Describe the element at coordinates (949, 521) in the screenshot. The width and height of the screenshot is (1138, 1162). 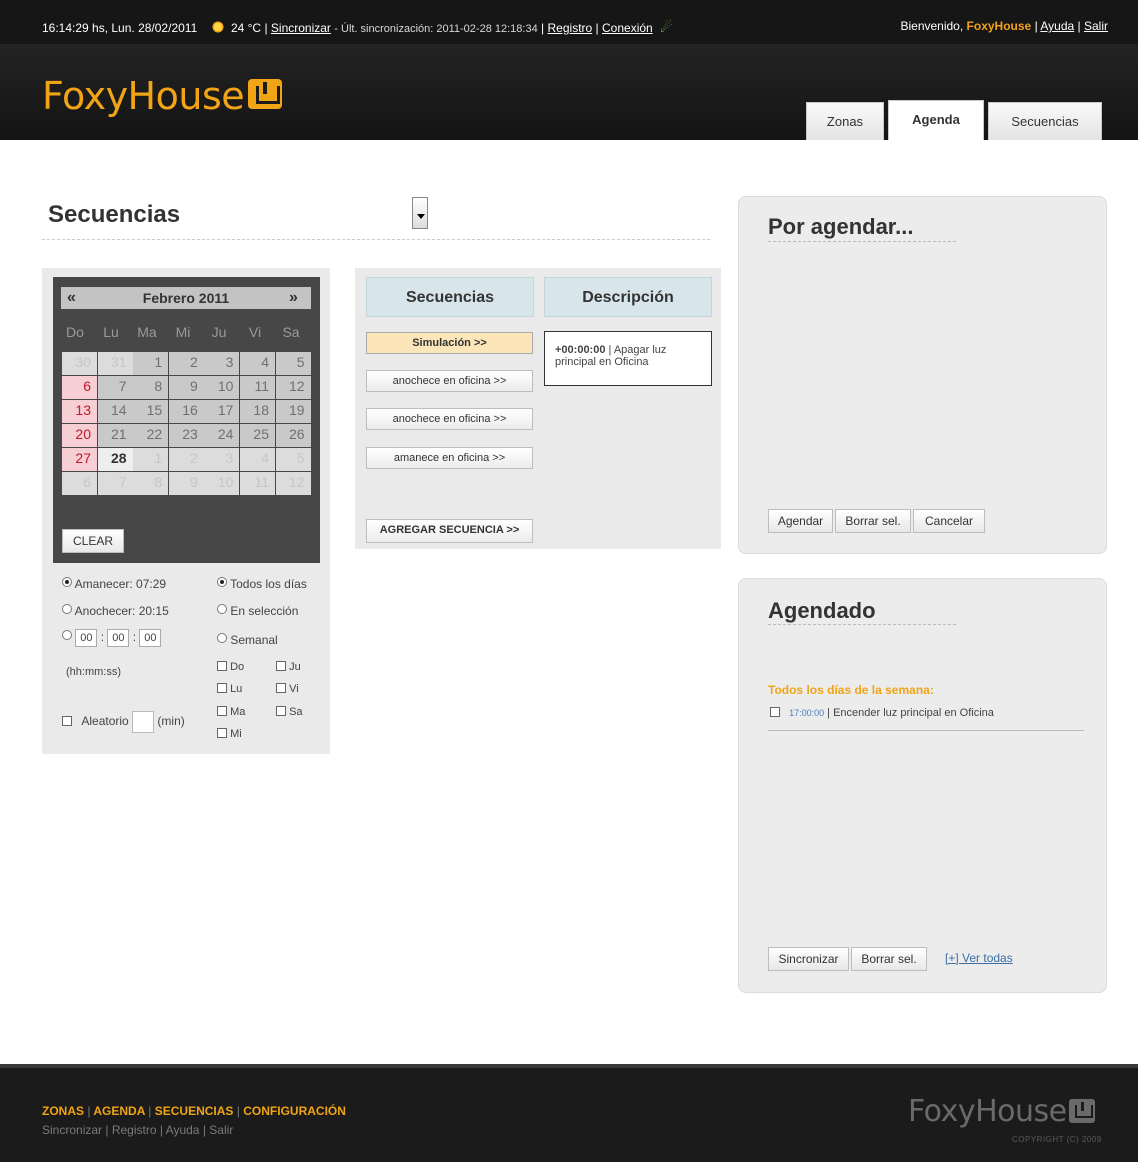
I see `cancelar-button: Cancelar` at that location.